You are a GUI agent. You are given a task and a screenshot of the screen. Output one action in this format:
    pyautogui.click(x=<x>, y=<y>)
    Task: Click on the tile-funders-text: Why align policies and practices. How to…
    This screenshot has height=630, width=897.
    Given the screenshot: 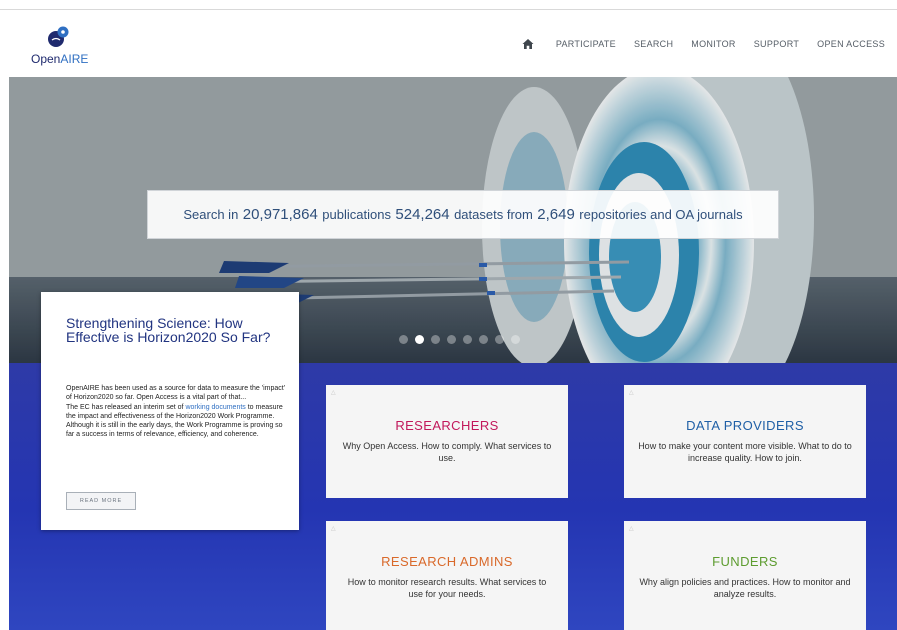 What is the action you would take?
    pyautogui.click(x=745, y=588)
    